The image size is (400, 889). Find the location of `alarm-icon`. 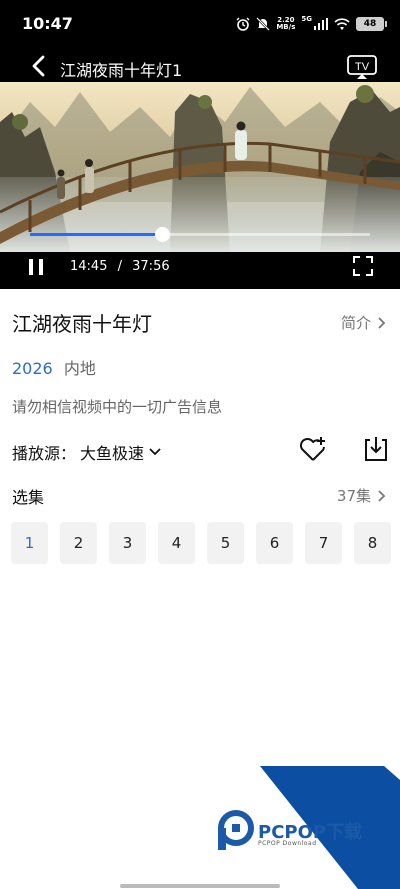

alarm-icon is located at coordinates (243, 24).